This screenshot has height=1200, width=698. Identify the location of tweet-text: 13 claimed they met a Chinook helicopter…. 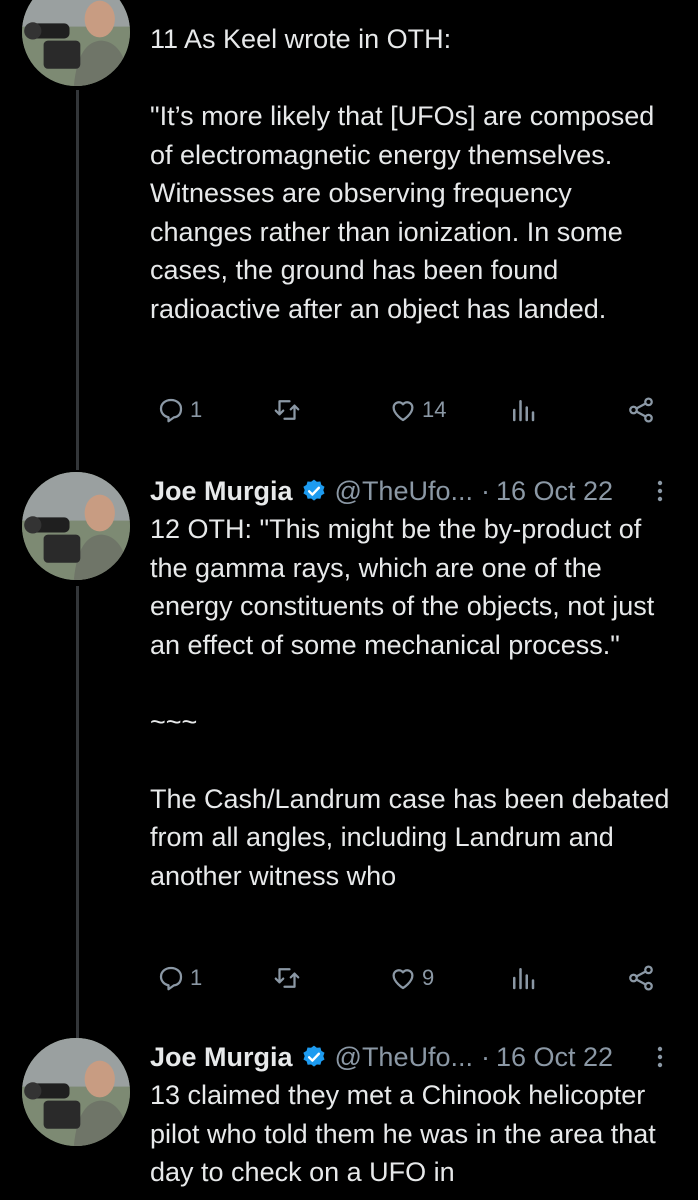
(407, 1133).